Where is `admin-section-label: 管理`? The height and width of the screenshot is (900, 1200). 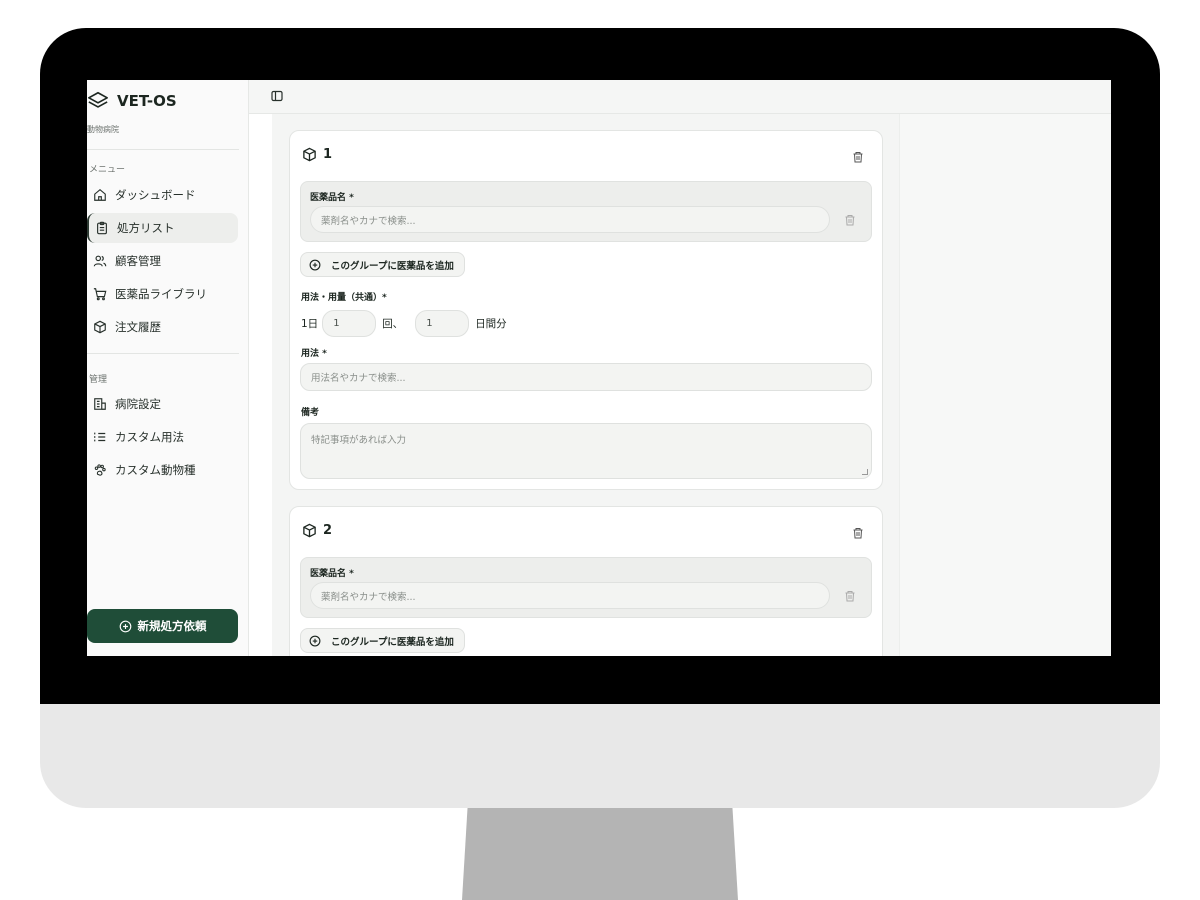
admin-section-label: 管理 is located at coordinates (98, 380).